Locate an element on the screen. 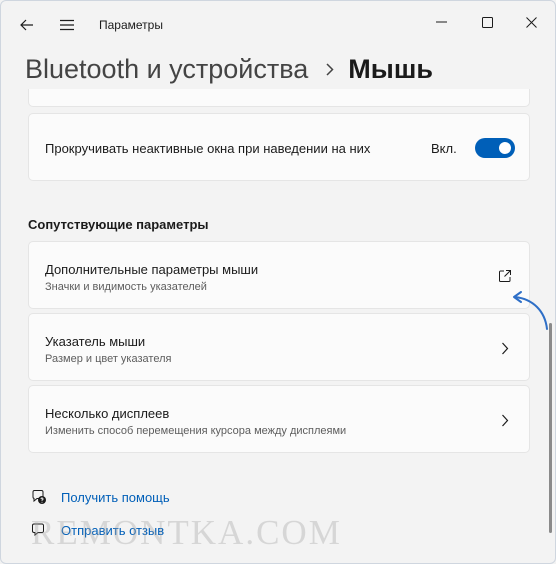 The height and width of the screenshot is (564, 556). maximize-icon is located at coordinates (487, 22).